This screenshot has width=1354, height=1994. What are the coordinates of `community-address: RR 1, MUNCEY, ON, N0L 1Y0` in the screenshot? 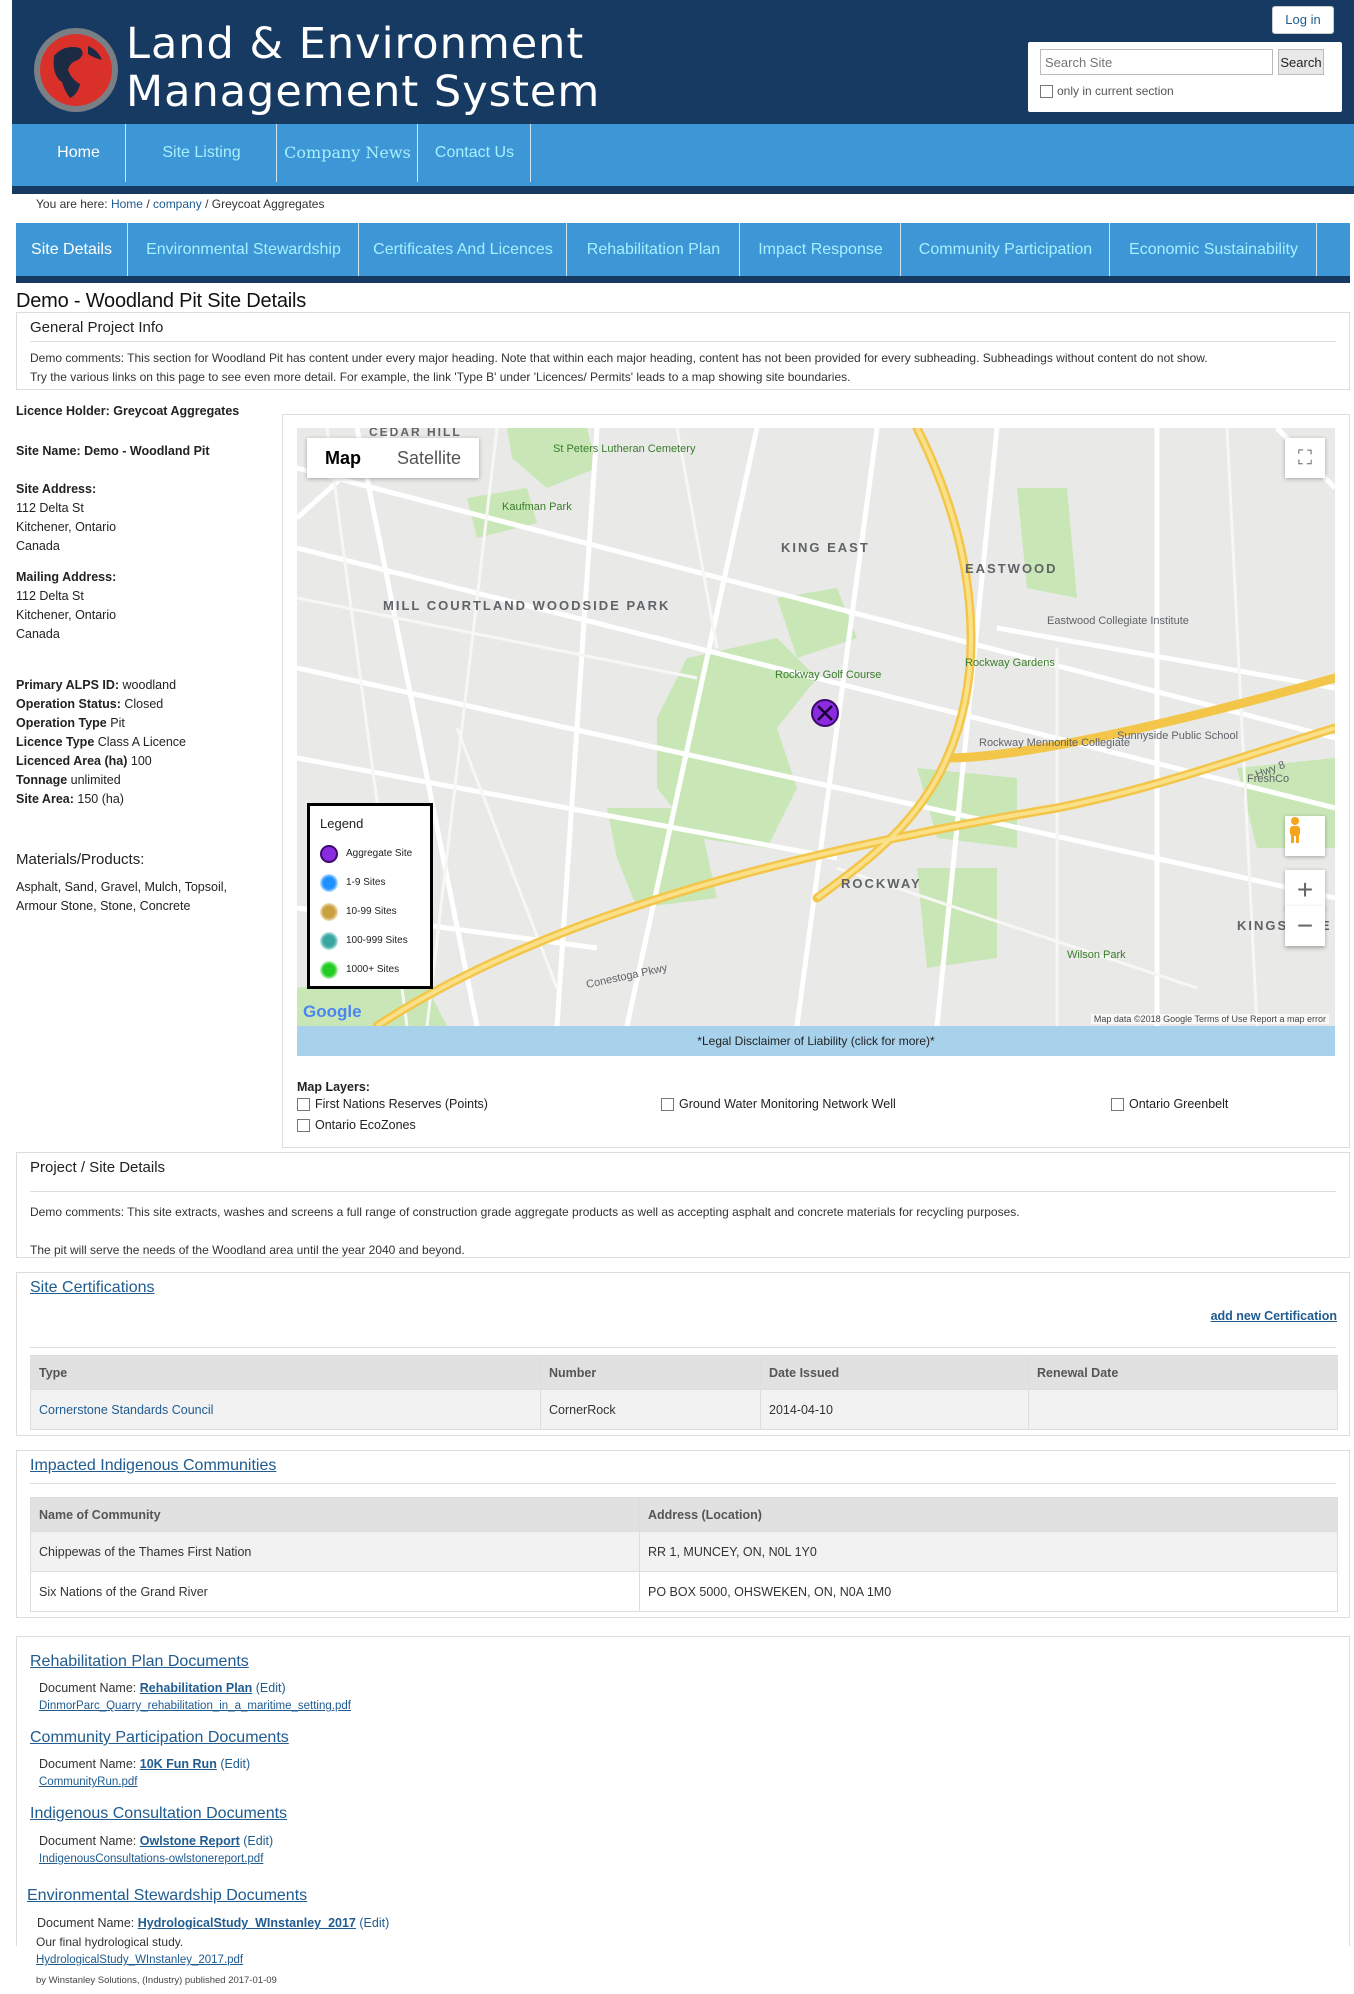 It's located at (988, 1551).